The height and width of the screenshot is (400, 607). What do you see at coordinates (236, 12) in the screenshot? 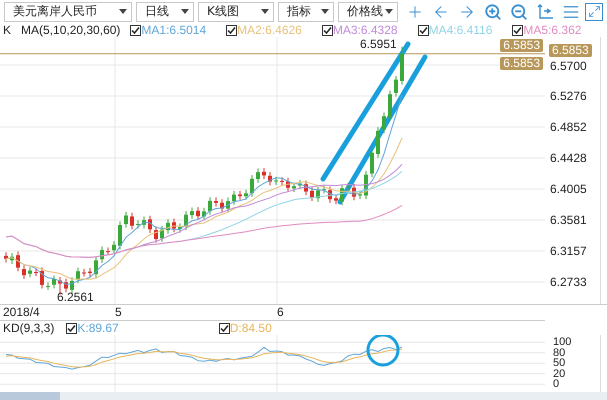
I see `dropdown: K线图` at bounding box center [236, 12].